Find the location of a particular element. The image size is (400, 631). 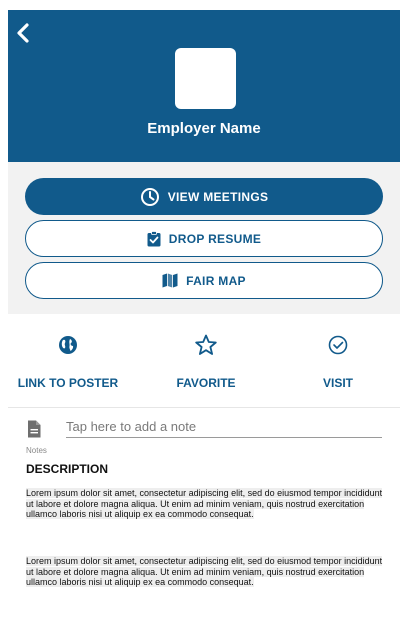

drop-resume-label: DROP RESUME is located at coordinates (215, 238).